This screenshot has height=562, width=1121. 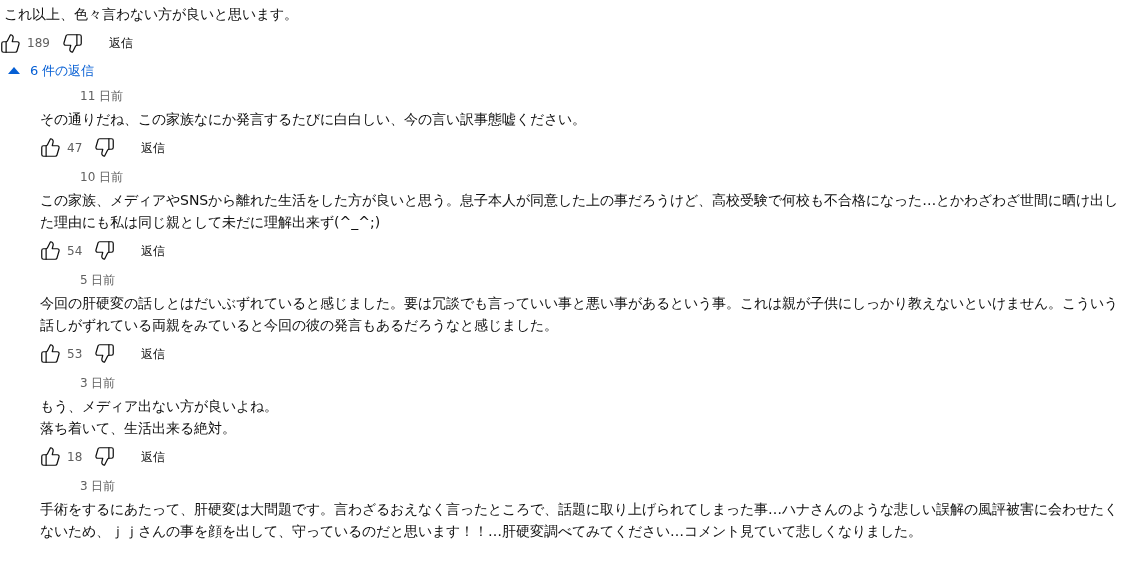 I want to click on like-count: 18, so click(x=75, y=457).